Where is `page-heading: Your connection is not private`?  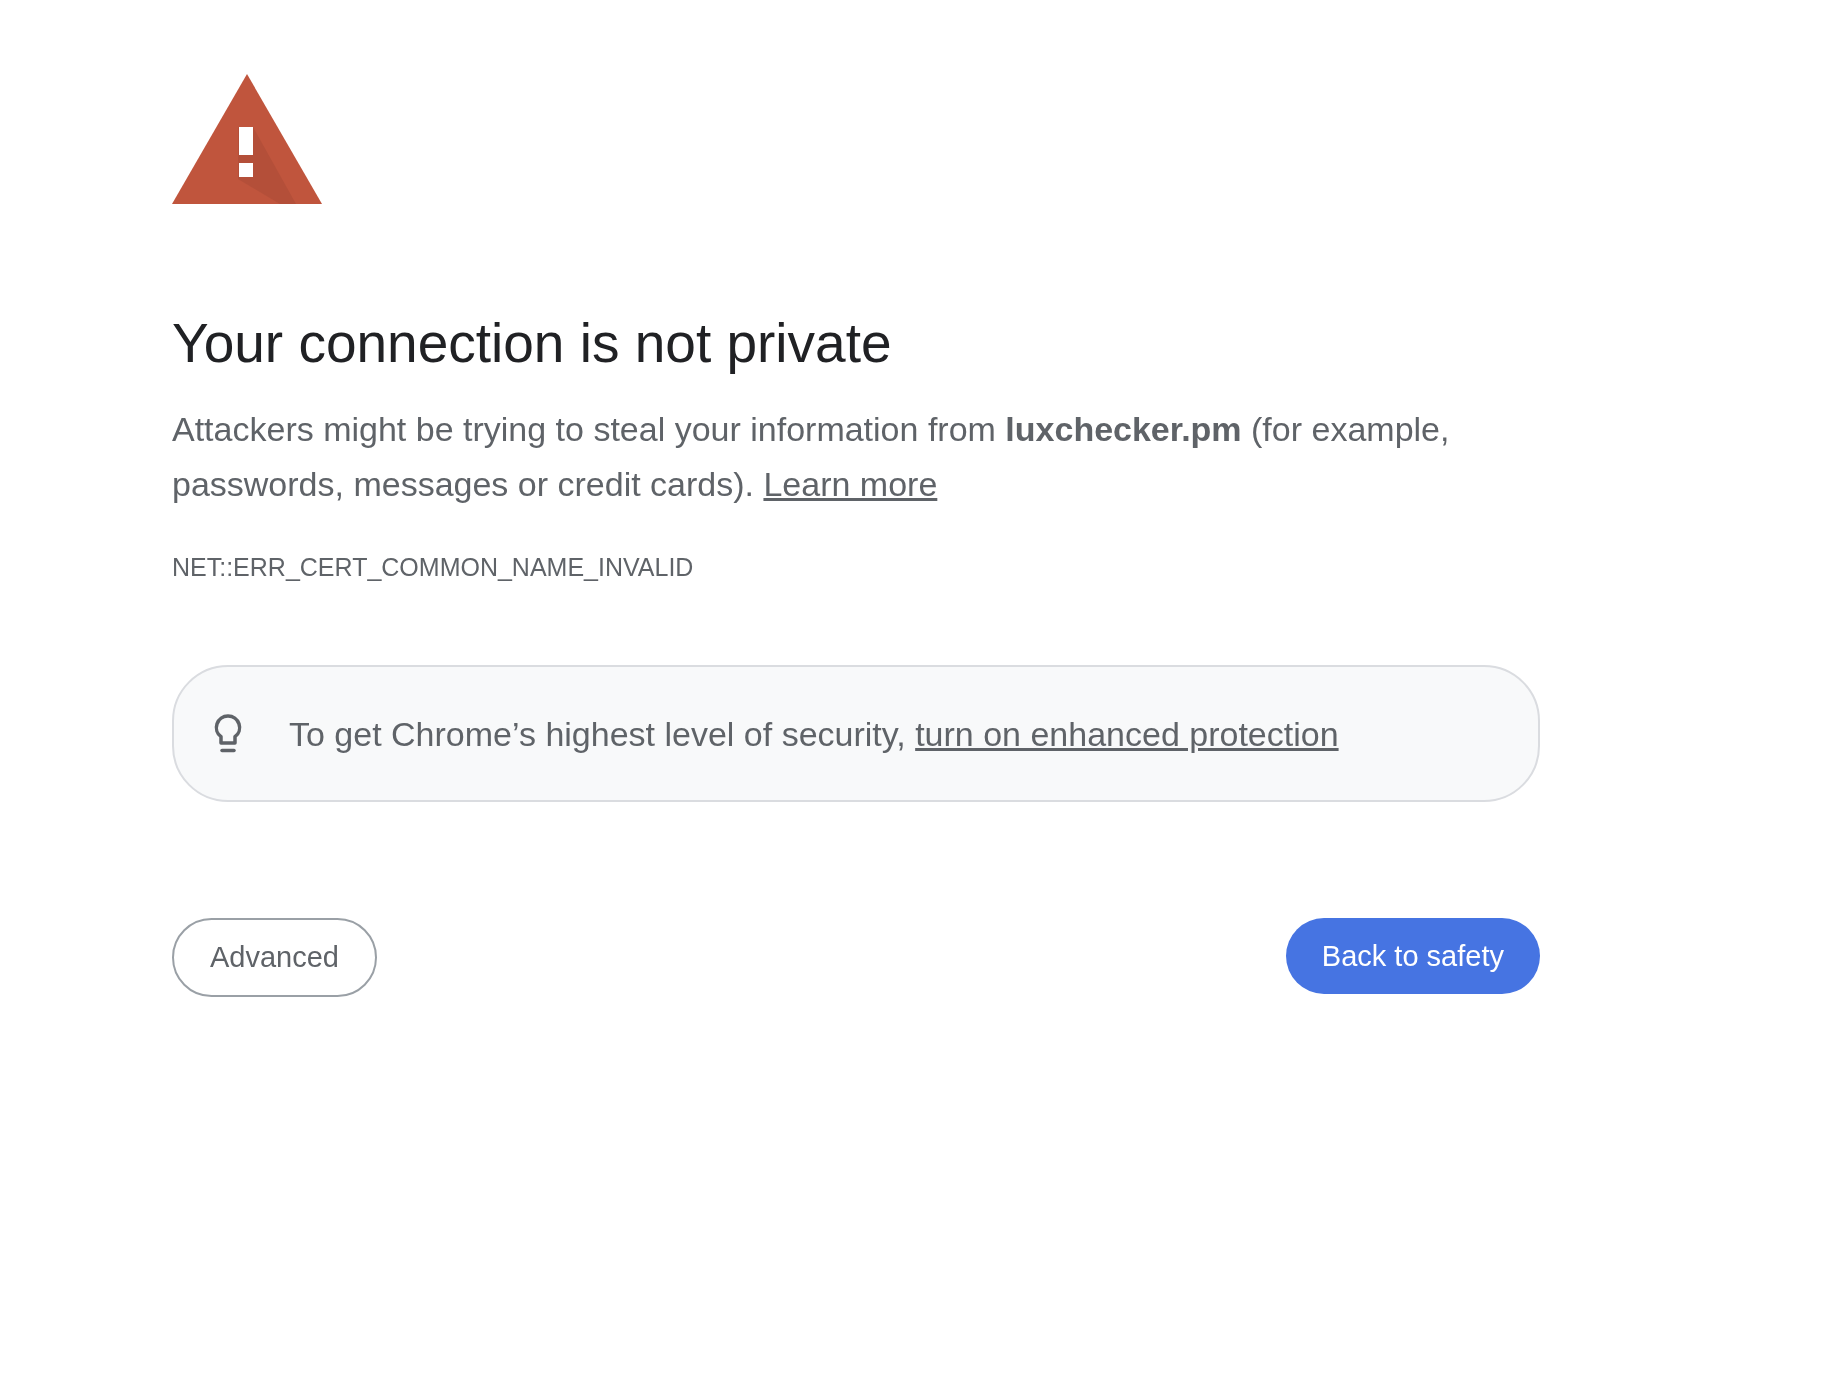
page-heading: Your connection is not private is located at coordinates (532, 343).